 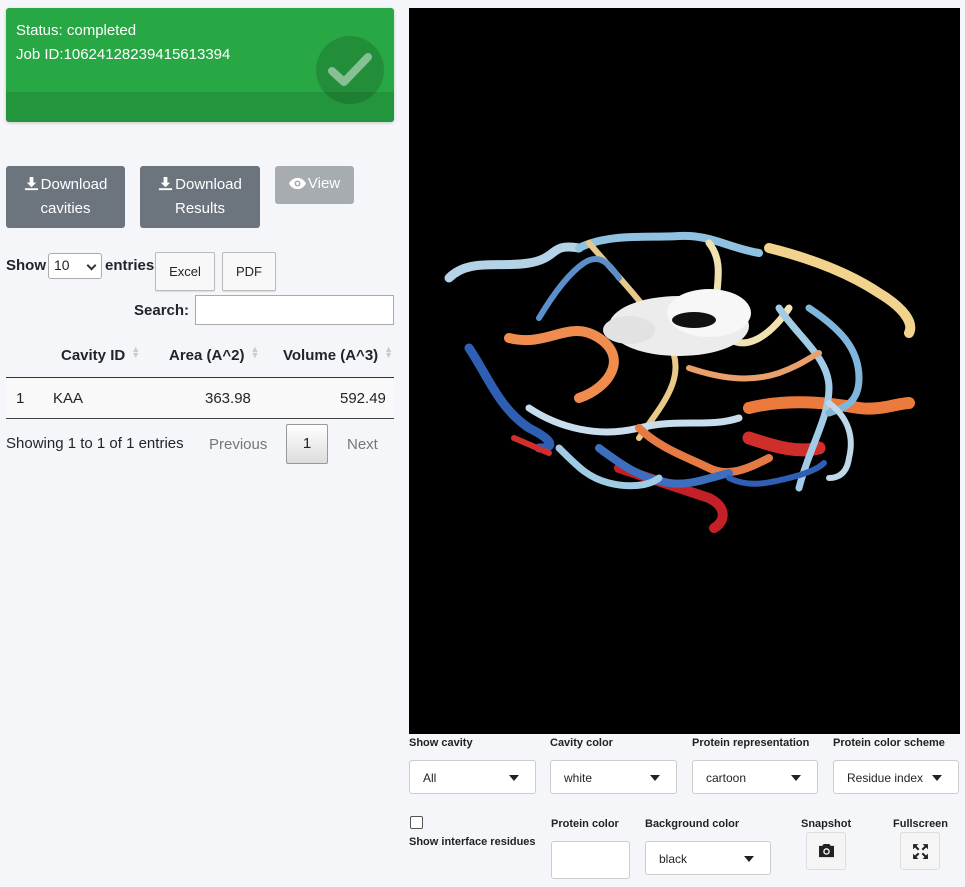 What do you see at coordinates (200, 107) in the screenshot?
I see `status-footer` at bounding box center [200, 107].